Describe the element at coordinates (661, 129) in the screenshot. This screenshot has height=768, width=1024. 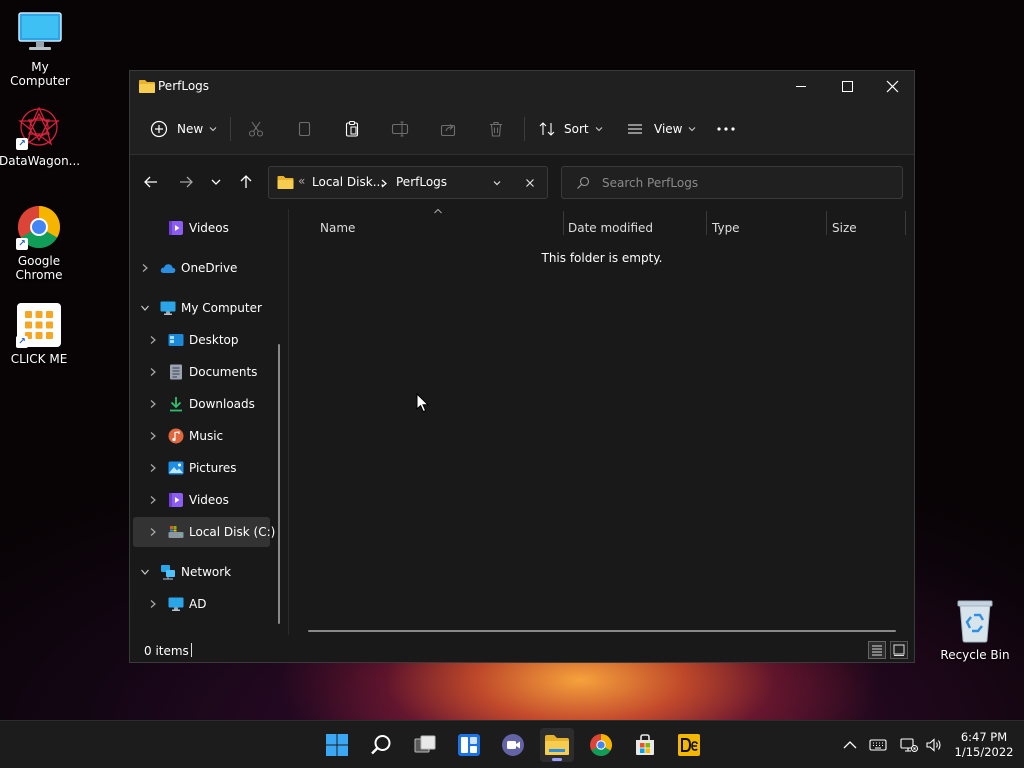
I see `view-button: View` at that location.